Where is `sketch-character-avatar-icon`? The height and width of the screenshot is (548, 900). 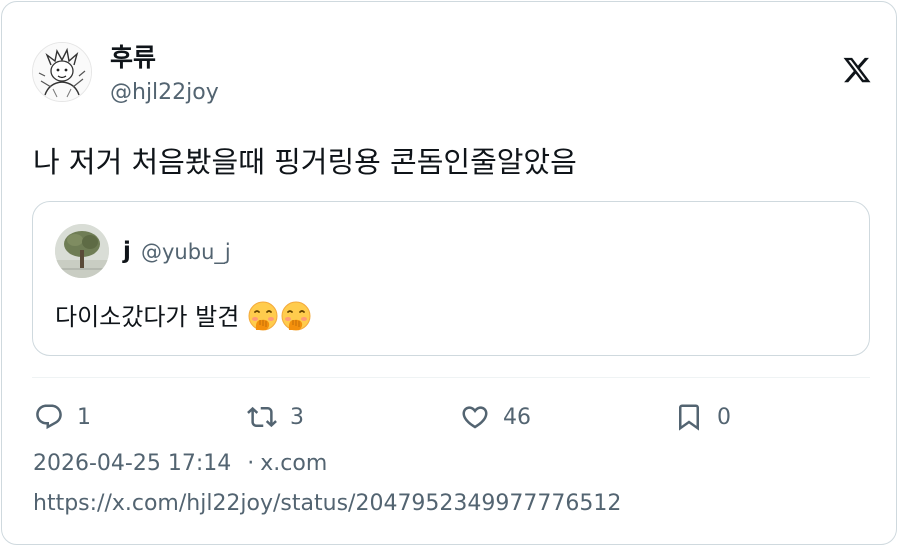 sketch-character-avatar-icon is located at coordinates (62, 72).